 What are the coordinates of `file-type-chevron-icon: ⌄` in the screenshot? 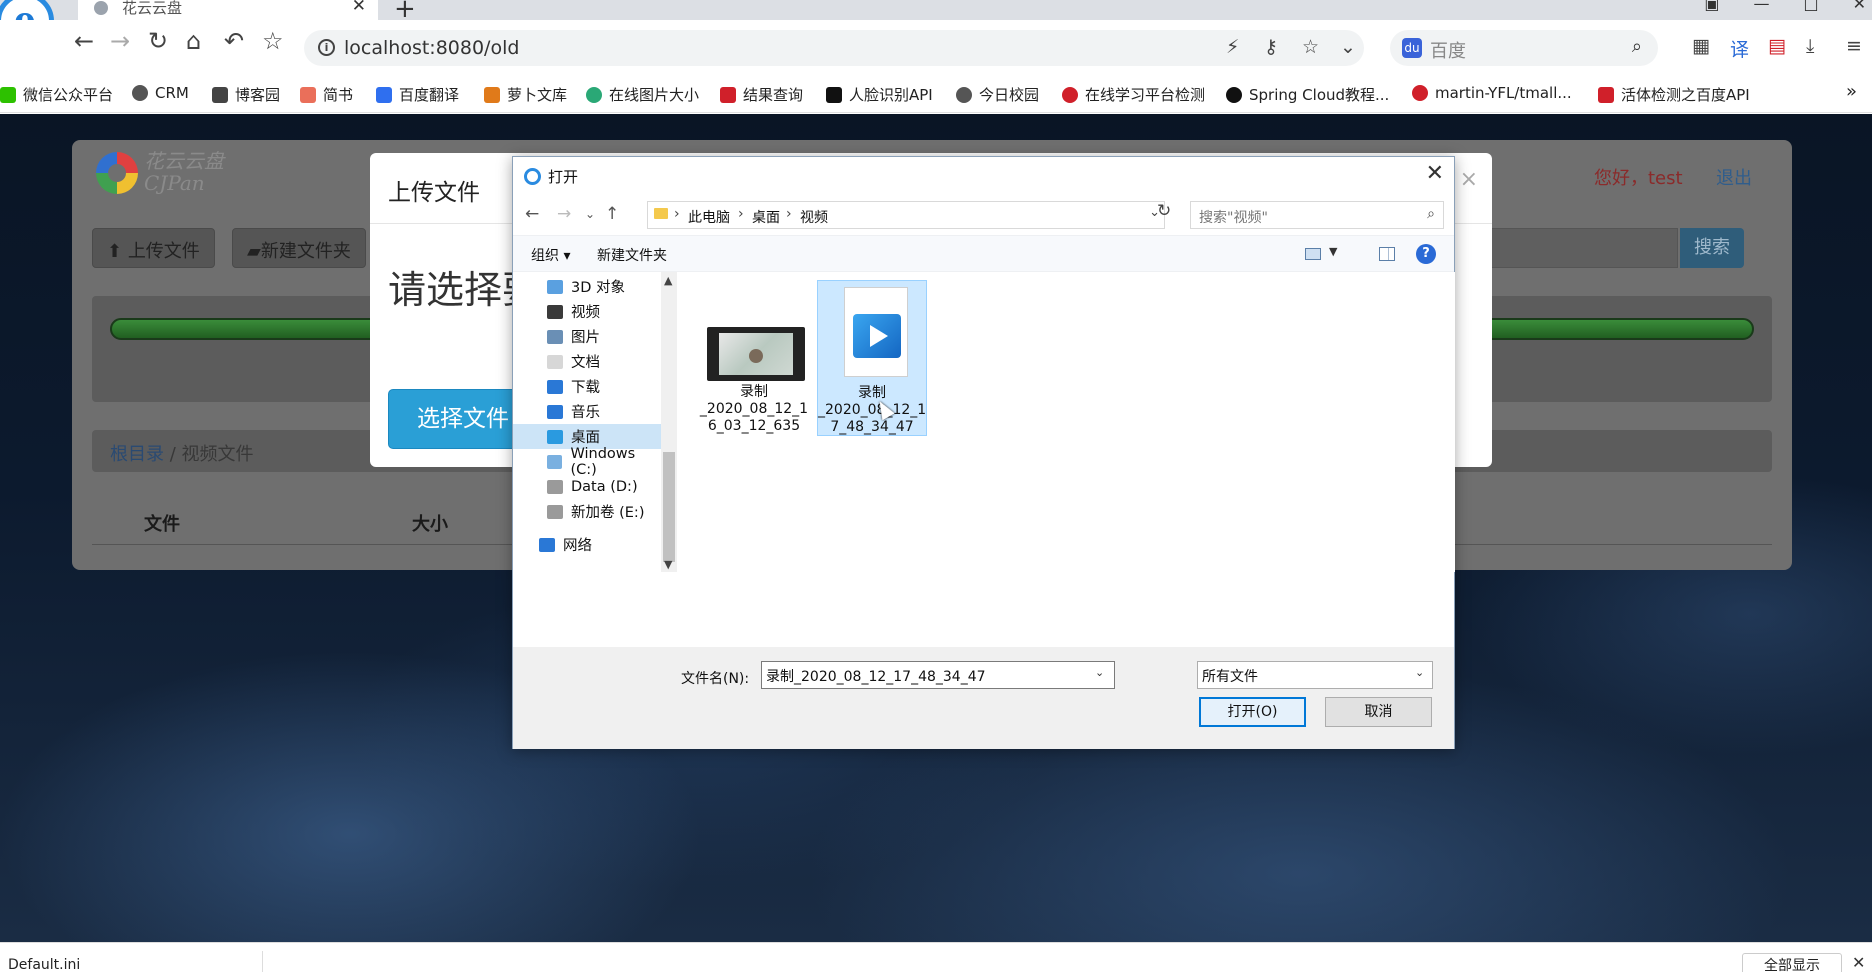 It's located at (1419, 672).